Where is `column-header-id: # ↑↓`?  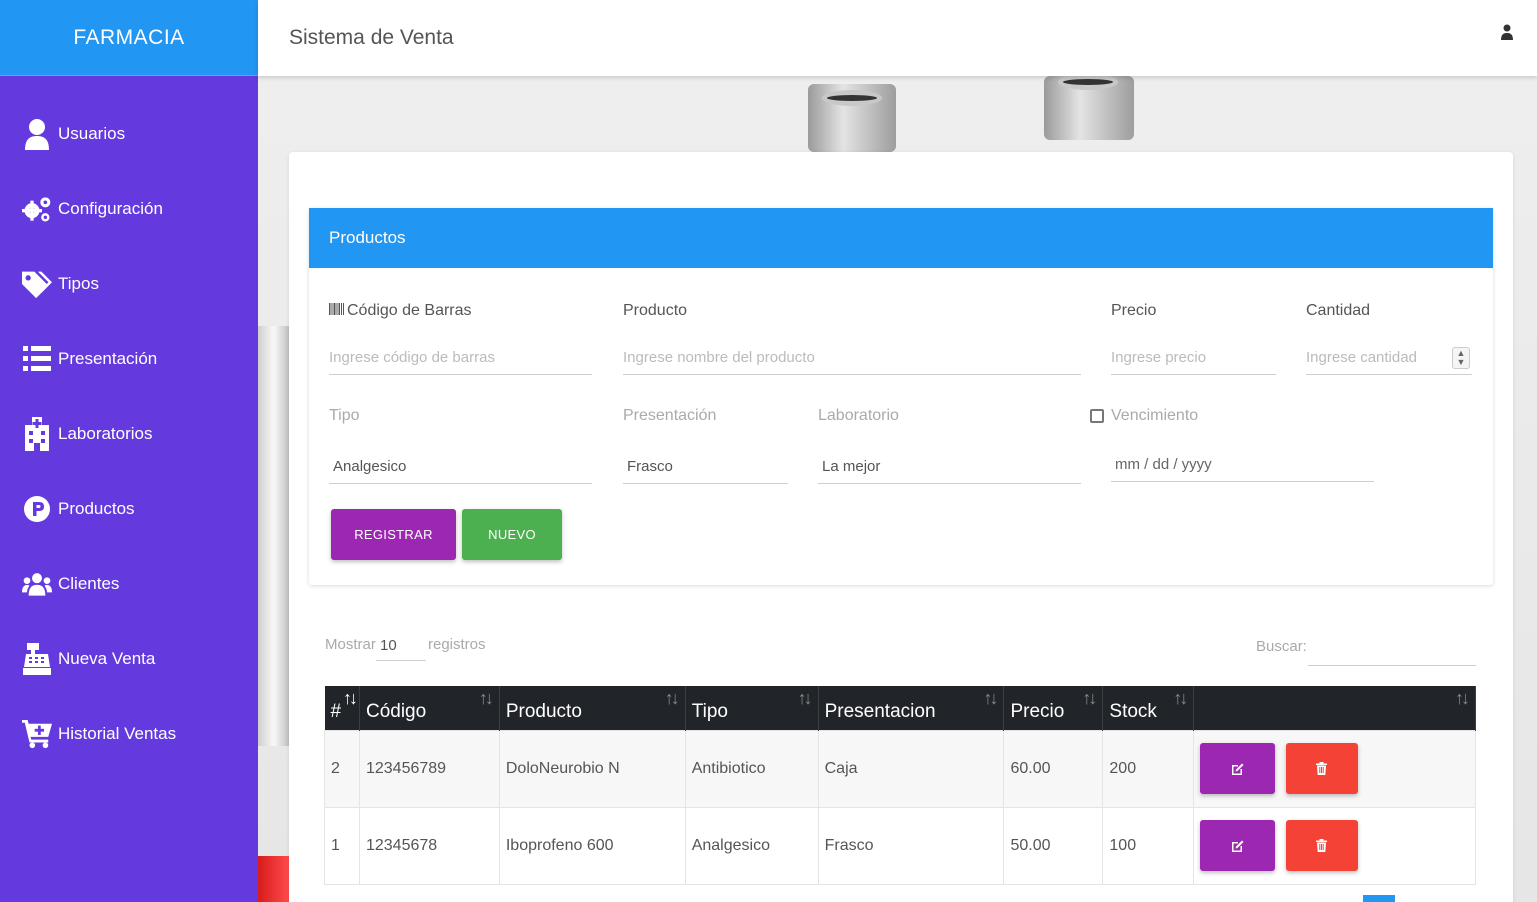 column-header-id: # ↑↓ is located at coordinates (342, 708).